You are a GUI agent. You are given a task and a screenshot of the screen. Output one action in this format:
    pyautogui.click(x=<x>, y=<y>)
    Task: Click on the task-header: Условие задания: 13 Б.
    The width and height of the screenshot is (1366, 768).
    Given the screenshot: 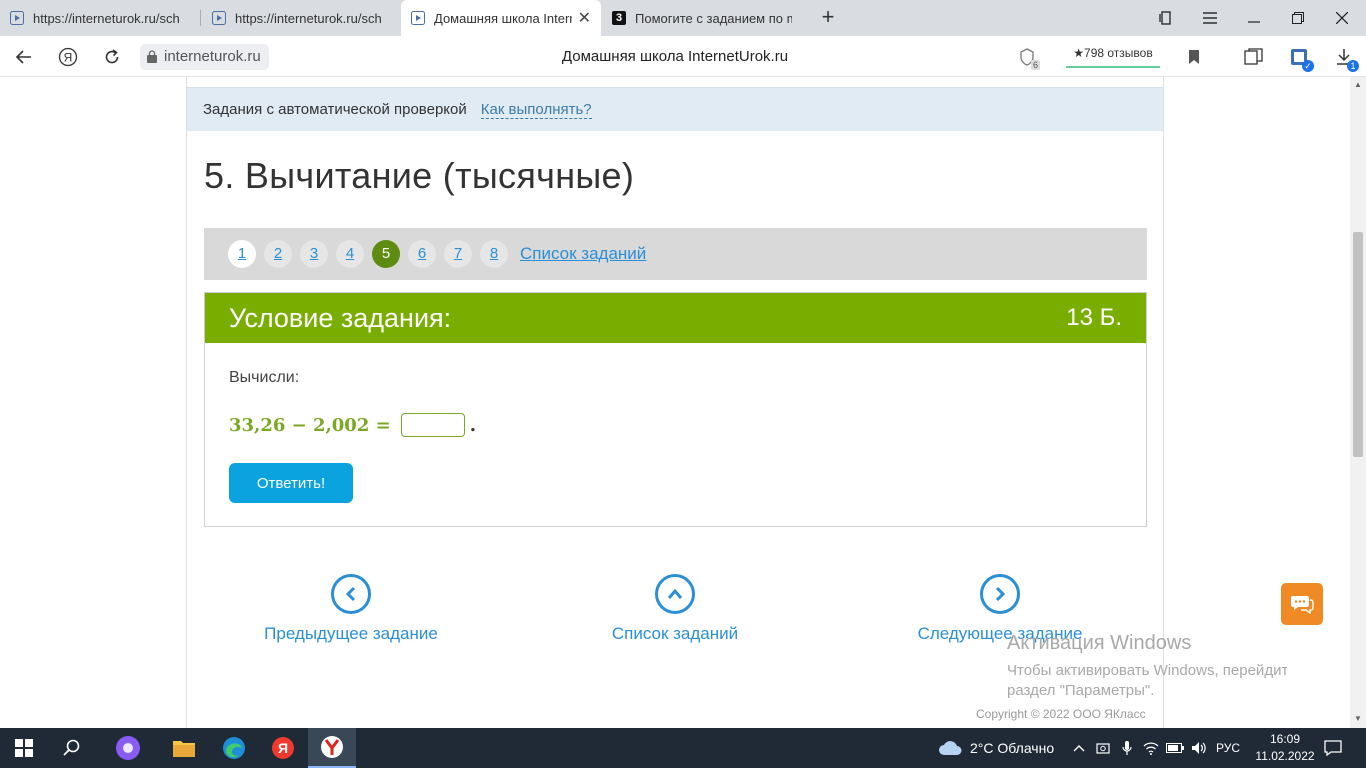 What is the action you would take?
    pyautogui.click(x=675, y=318)
    